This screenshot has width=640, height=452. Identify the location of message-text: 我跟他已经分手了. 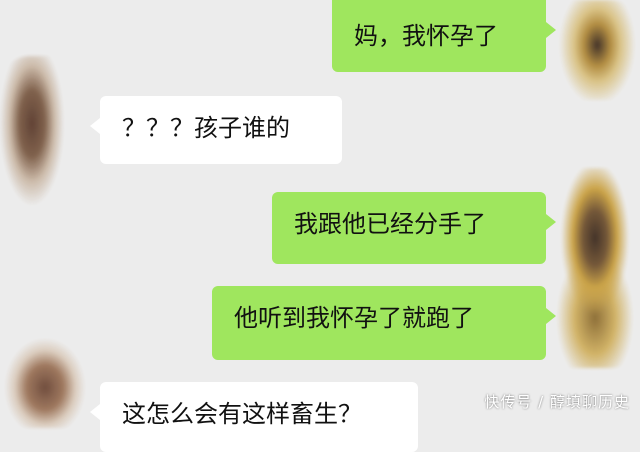
(390, 224).